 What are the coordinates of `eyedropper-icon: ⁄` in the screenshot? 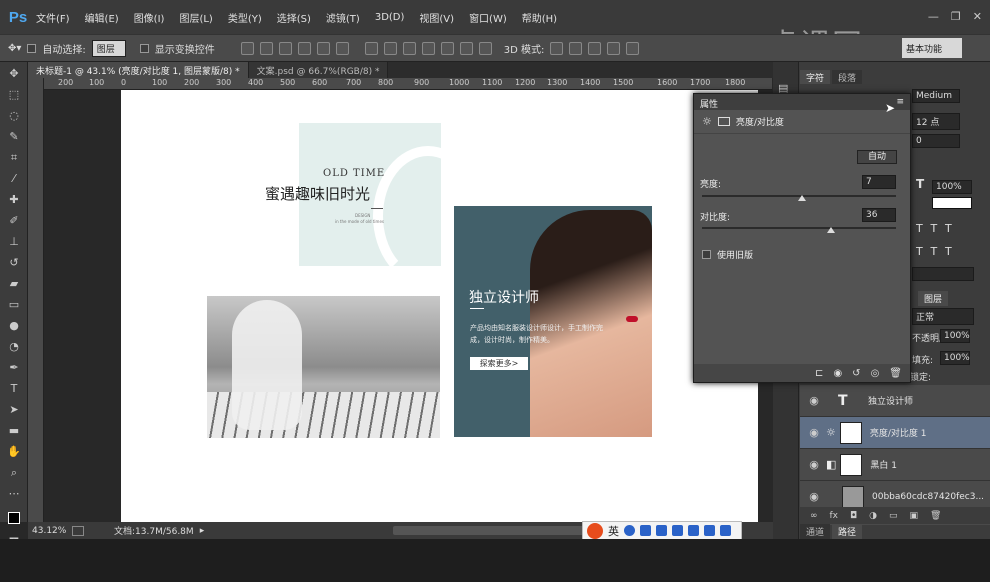 It's located at (14, 178).